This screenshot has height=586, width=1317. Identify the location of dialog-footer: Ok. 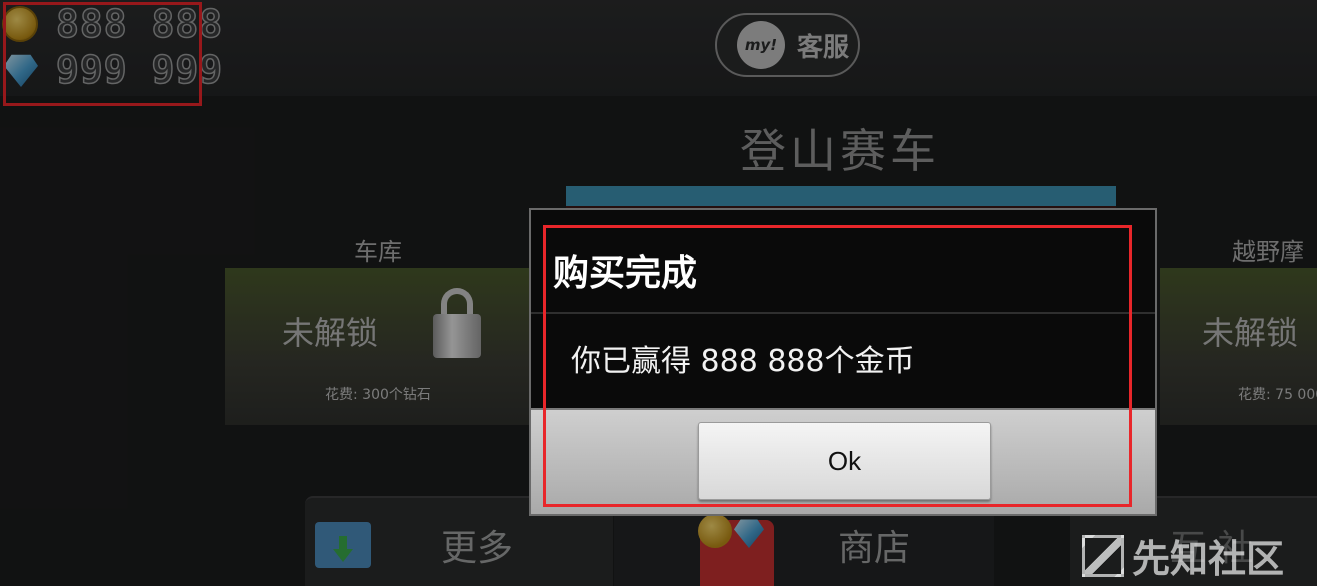
(843, 461).